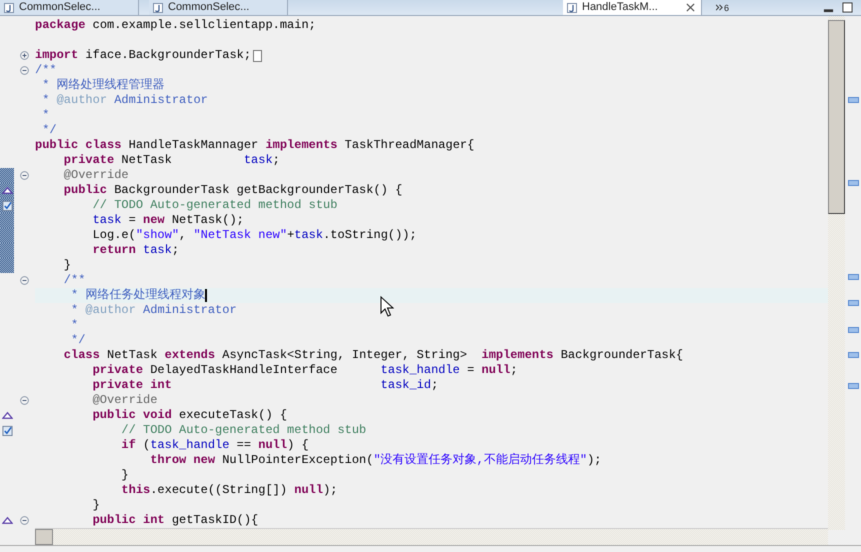 The width and height of the screenshot is (861, 552). I want to click on code-line: private int task_id;, so click(265, 385).